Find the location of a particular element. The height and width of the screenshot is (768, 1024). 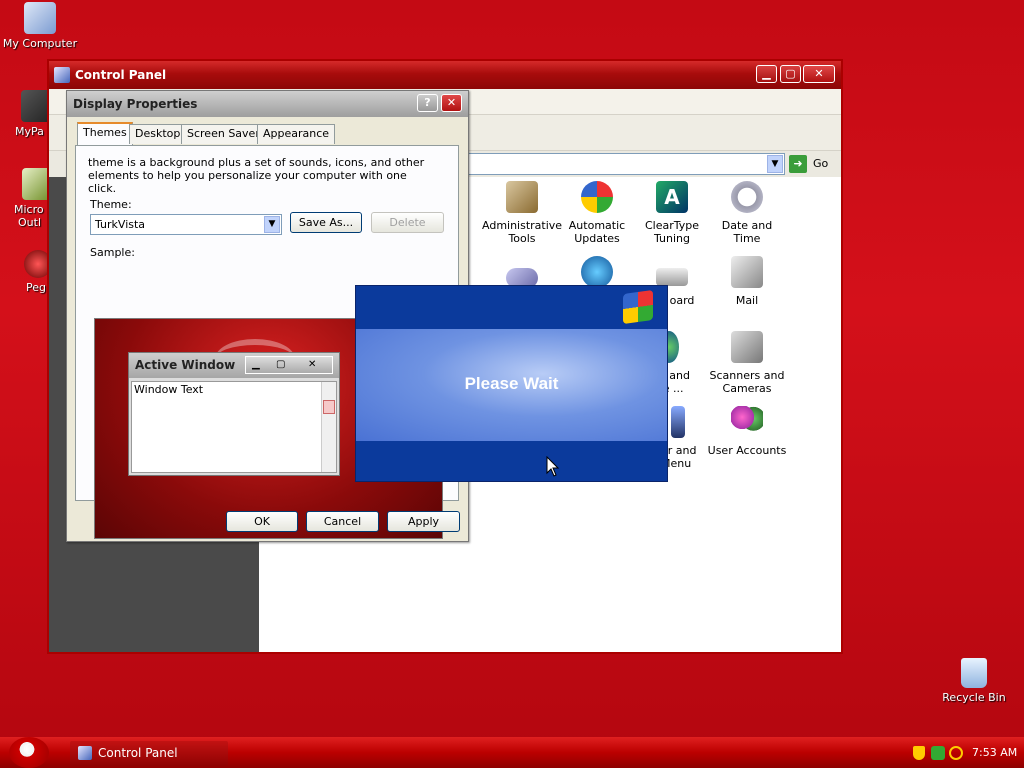

shield-icon is located at coordinates (919, 753).